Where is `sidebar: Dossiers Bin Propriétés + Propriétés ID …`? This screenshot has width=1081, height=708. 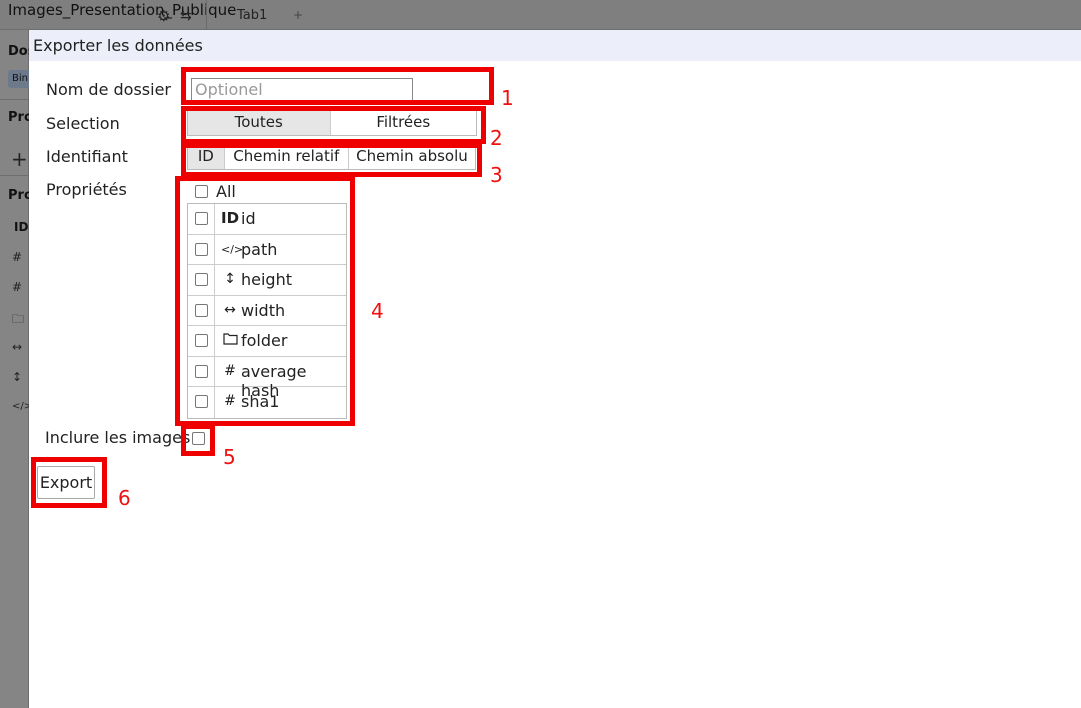
sidebar: Dossiers Bin Propriétés + Propriétés ID … is located at coordinates (16, 369).